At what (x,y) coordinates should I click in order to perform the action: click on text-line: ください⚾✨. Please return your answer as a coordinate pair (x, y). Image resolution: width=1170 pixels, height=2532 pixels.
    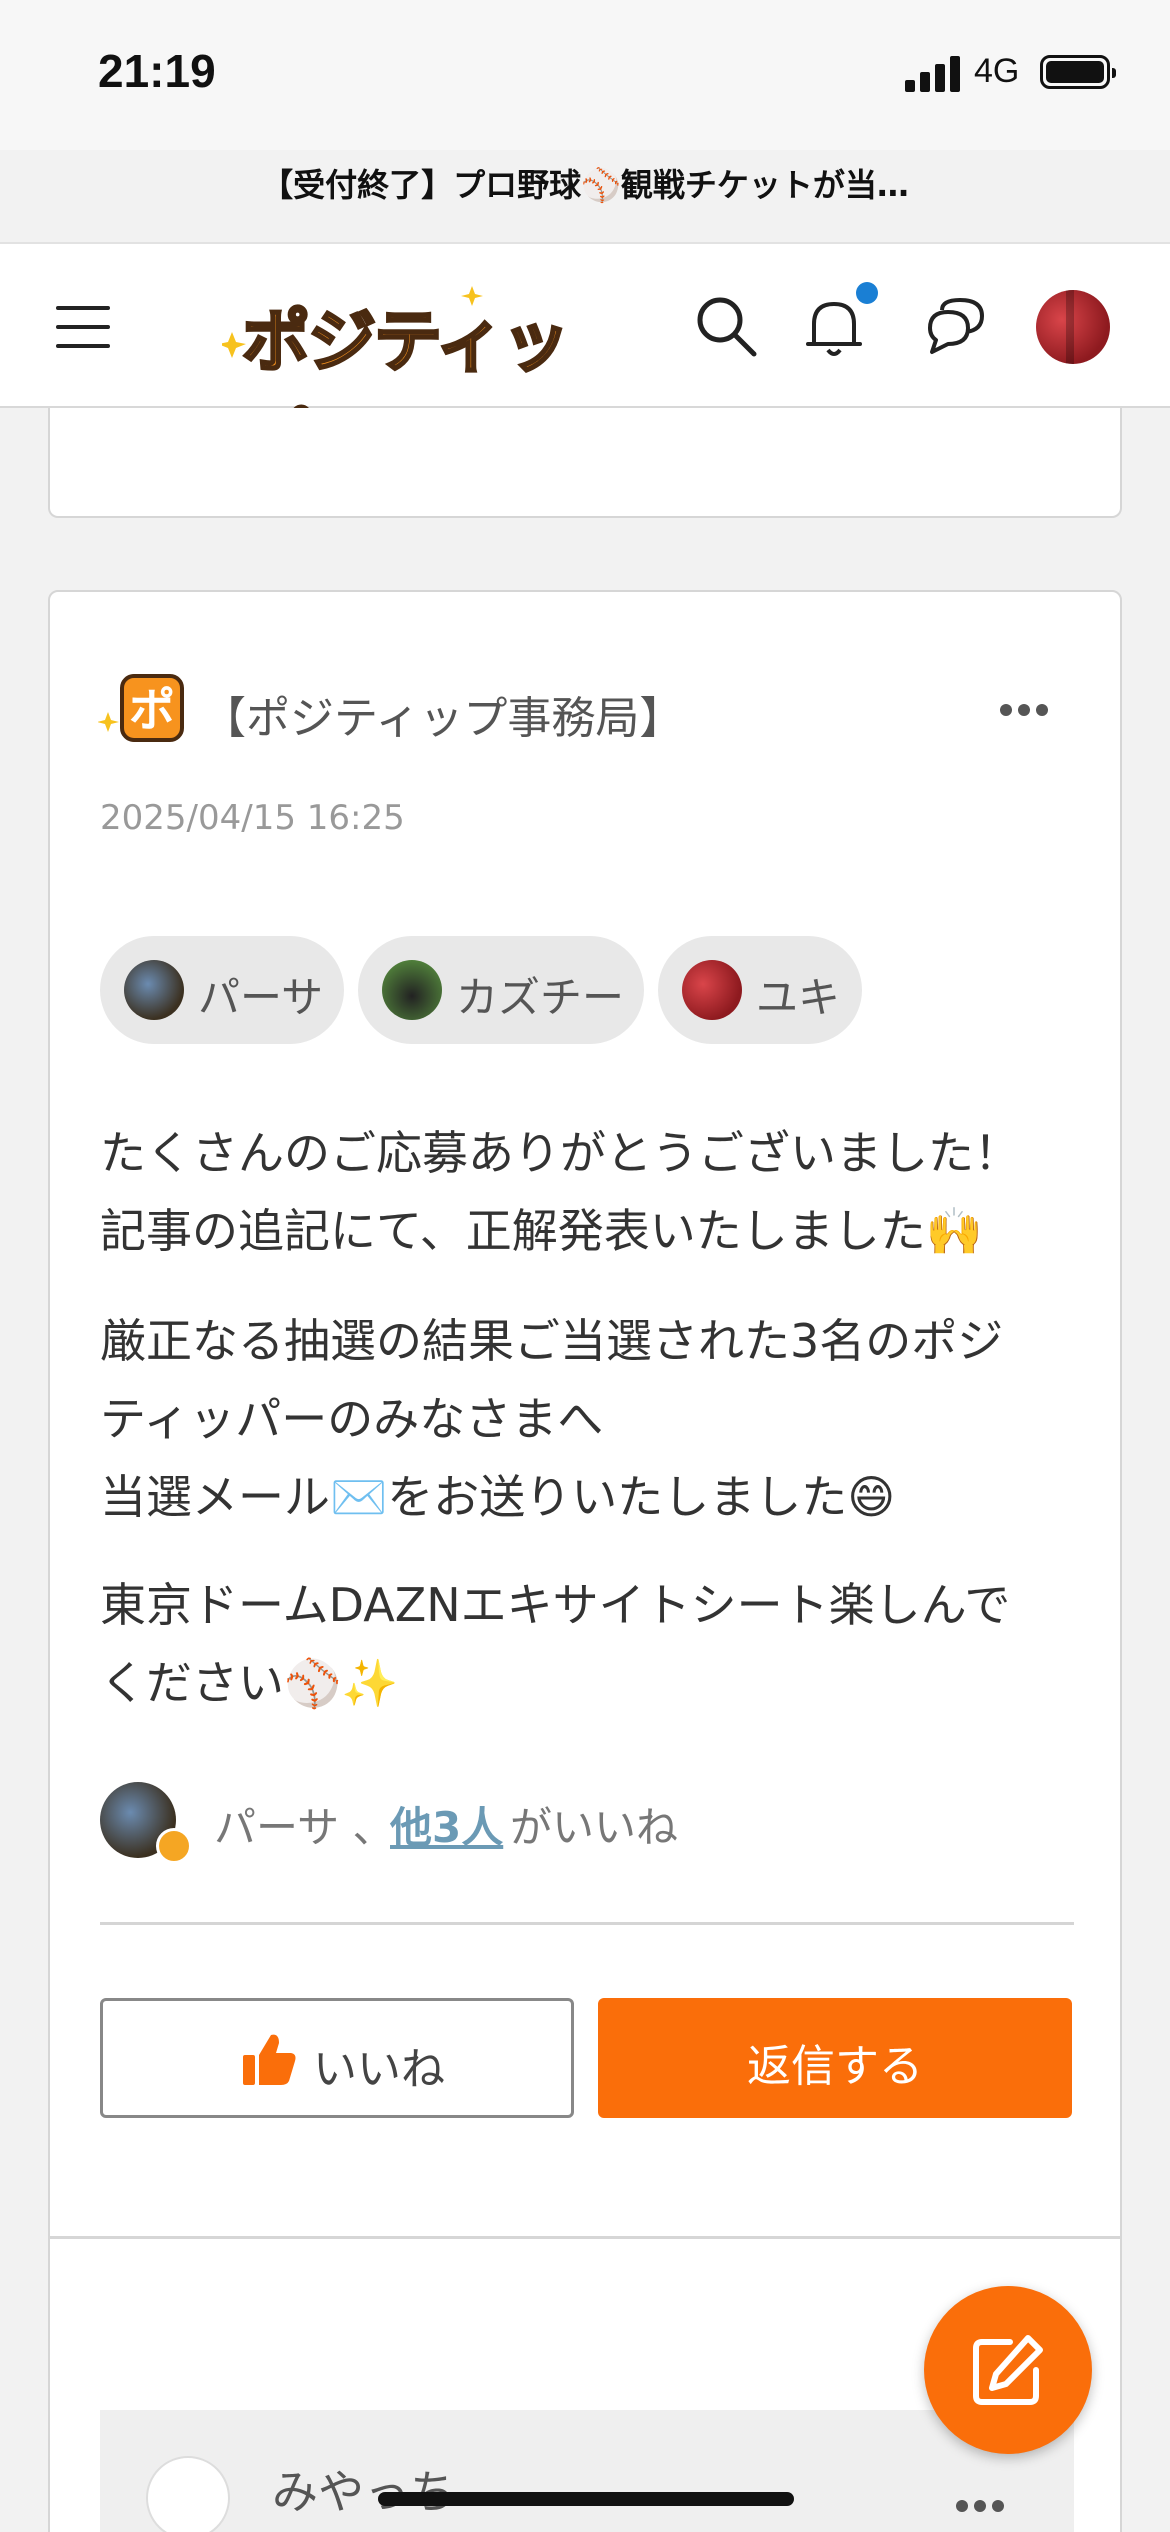
    Looking at the image, I should click on (249, 1683).